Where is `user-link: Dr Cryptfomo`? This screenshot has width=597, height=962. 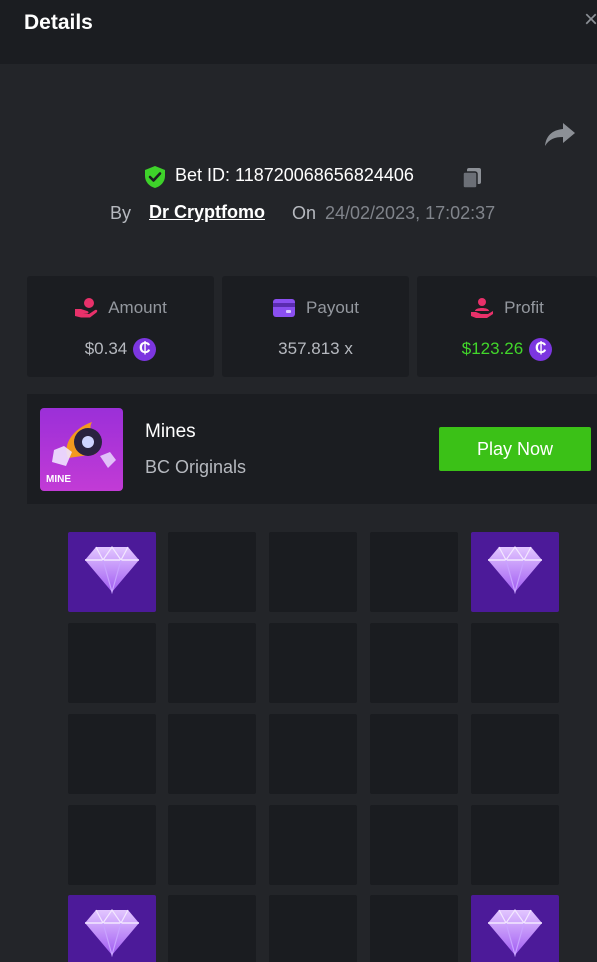
user-link: Dr Cryptfomo is located at coordinates (207, 212).